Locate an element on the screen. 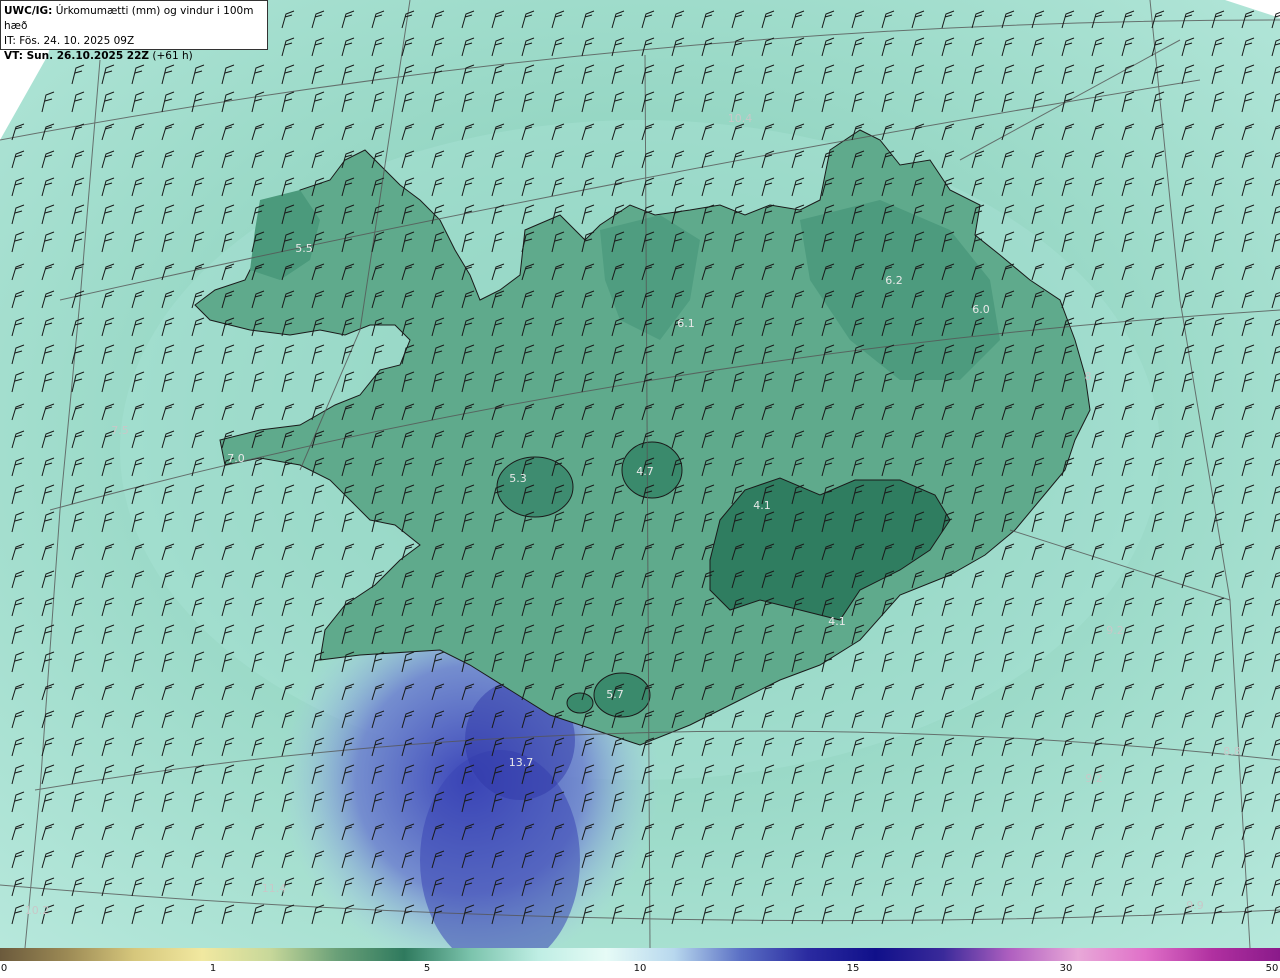  issue-time: IT: Fös. 24. 10. 2025 09Z is located at coordinates (69, 41).